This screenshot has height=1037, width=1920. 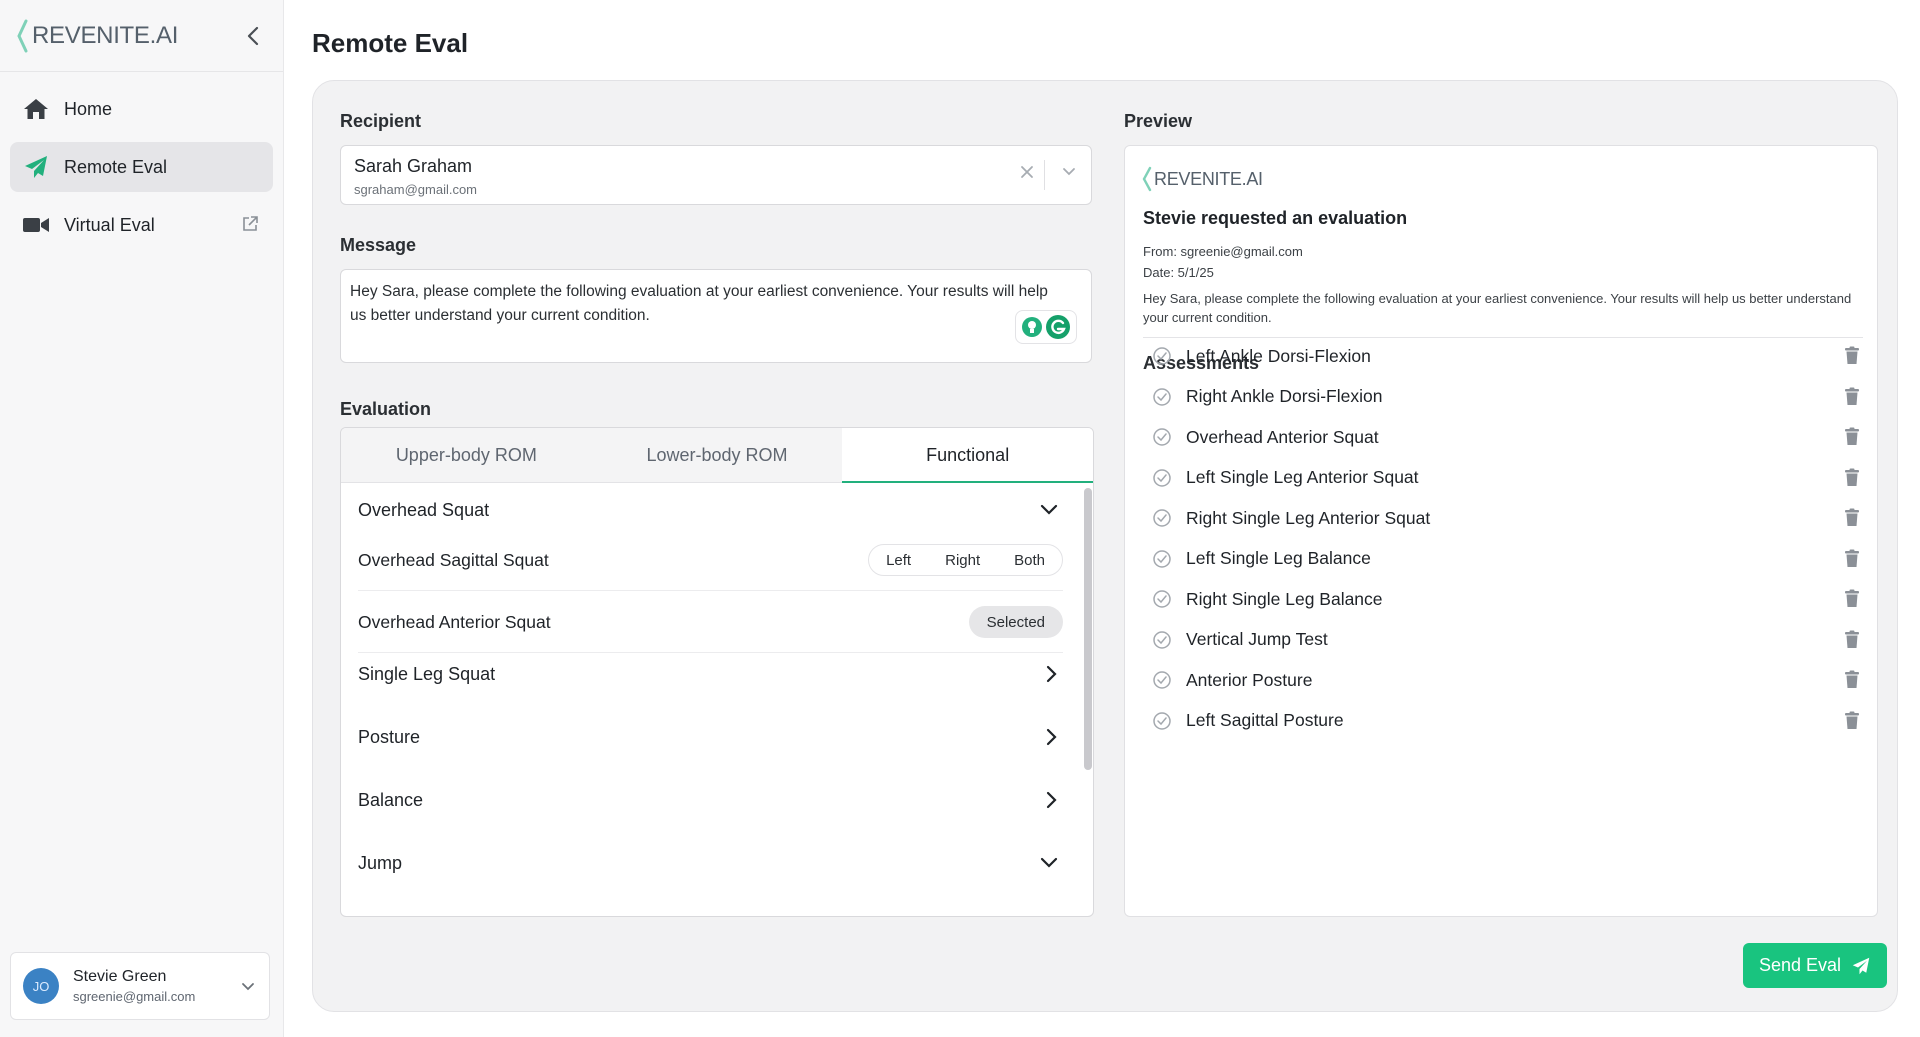 I want to click on sidebar-item-remote-eval: Remote Eval, so click(x=141, y=167).